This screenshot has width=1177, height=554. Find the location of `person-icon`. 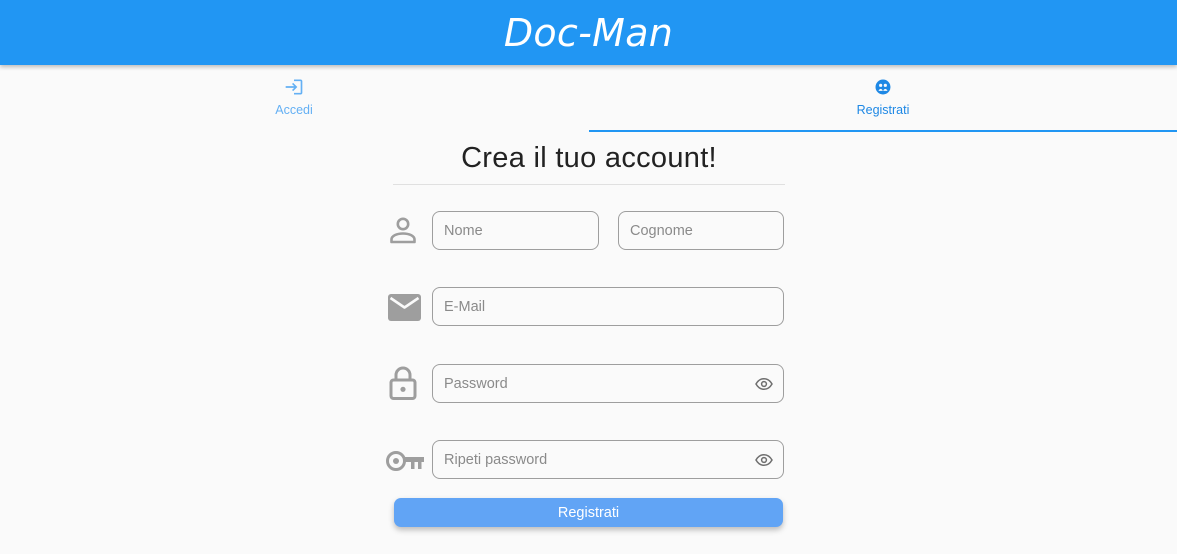

person-icon is located at coordinates (403, 230).